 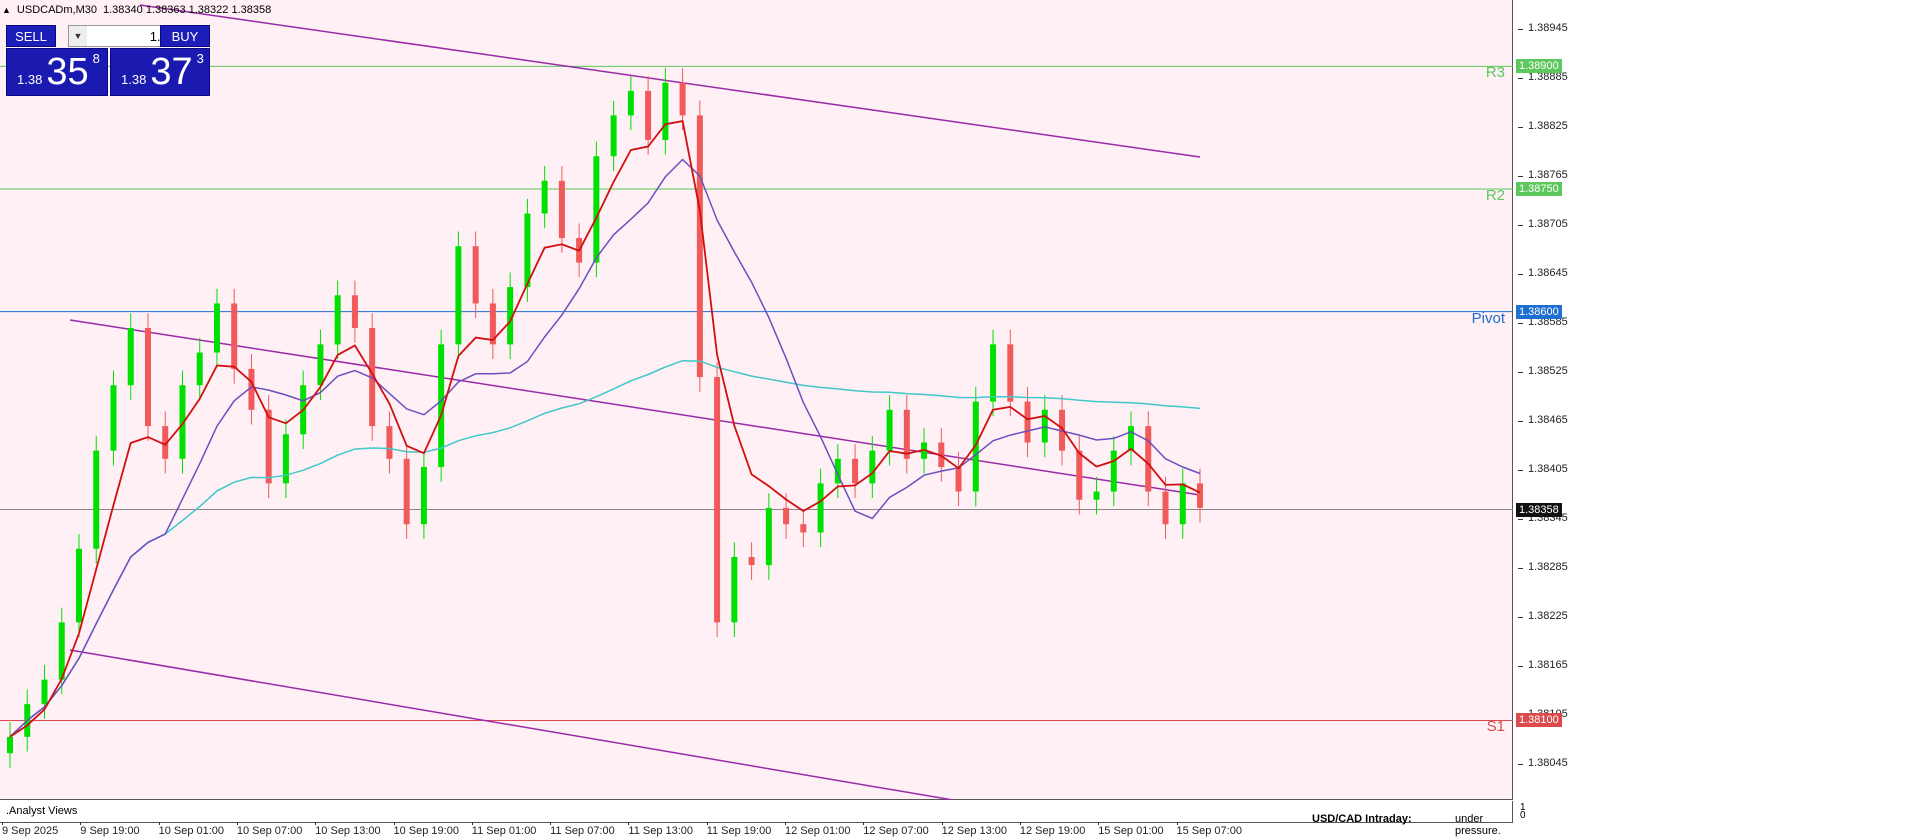 I want to click on collapse-triangle-icon: ▲, so click(x=6, y=10).